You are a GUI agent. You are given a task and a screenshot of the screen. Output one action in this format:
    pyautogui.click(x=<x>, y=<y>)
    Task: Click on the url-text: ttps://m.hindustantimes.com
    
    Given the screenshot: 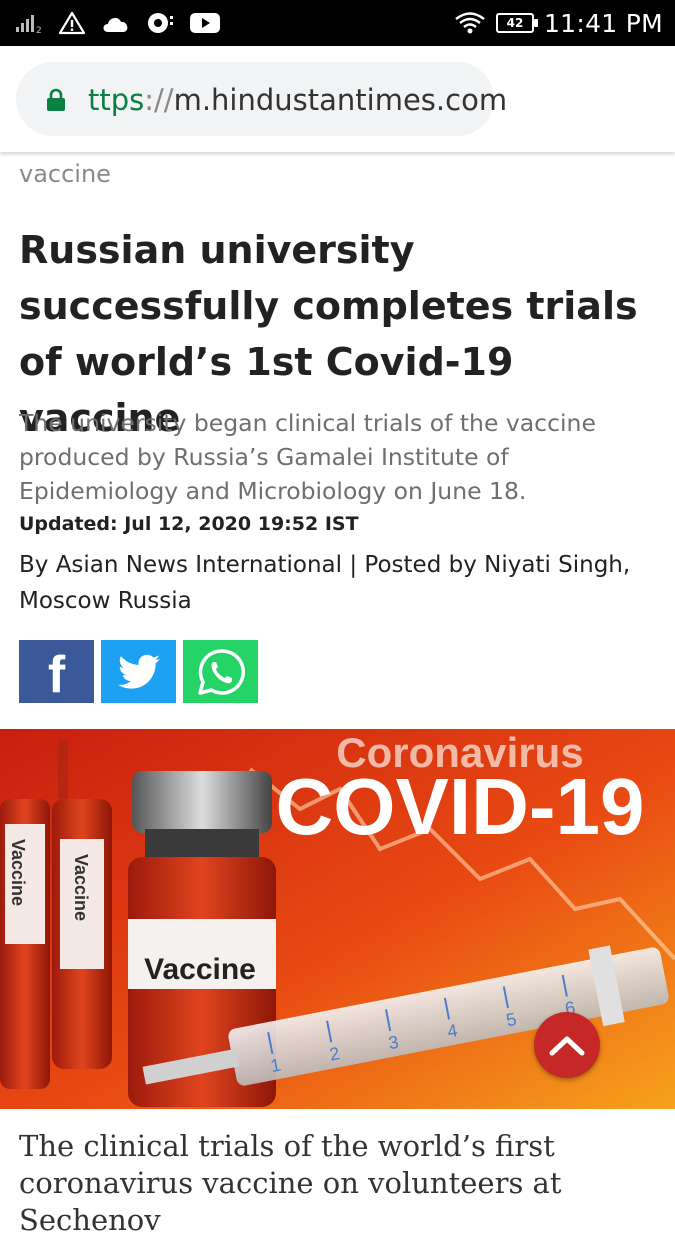 What is the action you would take?
    pyautogui.click(x=297, y=100)
    